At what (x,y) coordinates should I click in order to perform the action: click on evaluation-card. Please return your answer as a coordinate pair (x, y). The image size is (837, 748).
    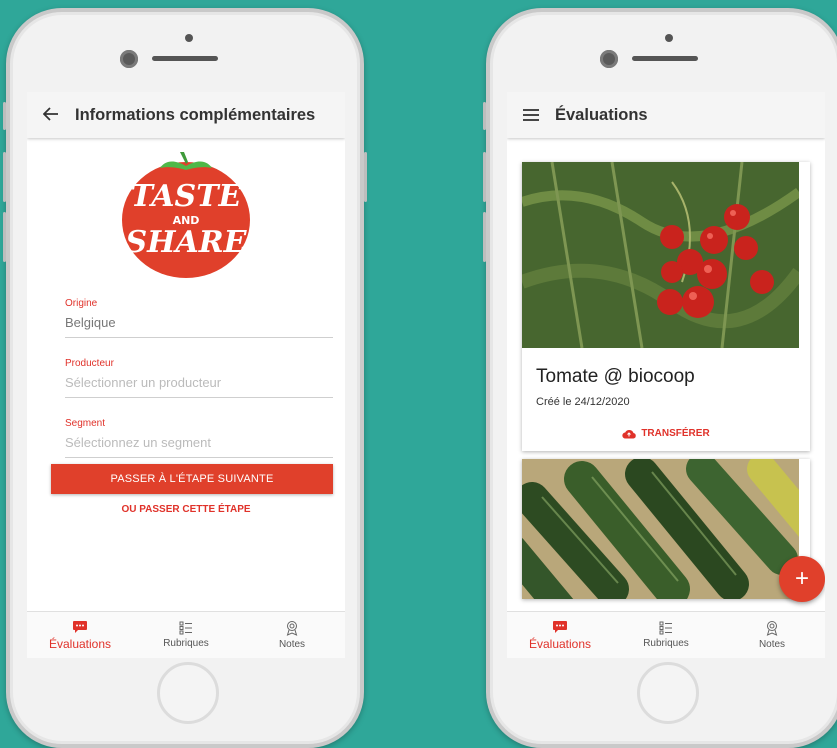
    Looking at the image, I should click on (666, 529).